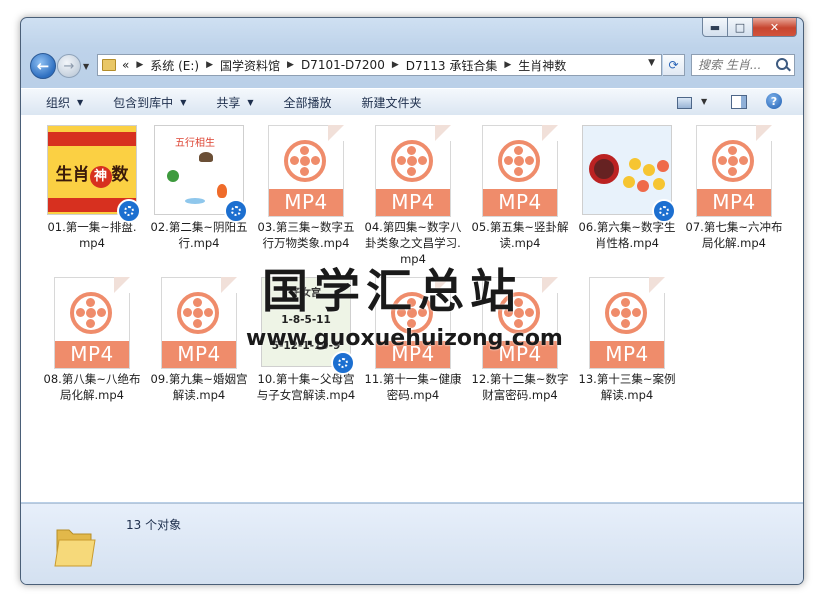 Image resolution: width=825 pixels, height=604 pixels. I want to click on organize-label: 组织, so click(58, 102).